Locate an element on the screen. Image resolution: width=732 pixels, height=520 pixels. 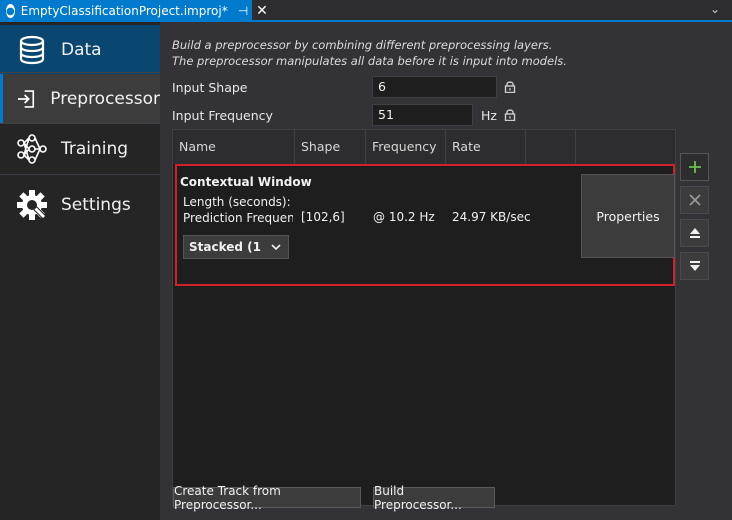
sidebar-item-settings: Settings is located at coordinates (80, 205).